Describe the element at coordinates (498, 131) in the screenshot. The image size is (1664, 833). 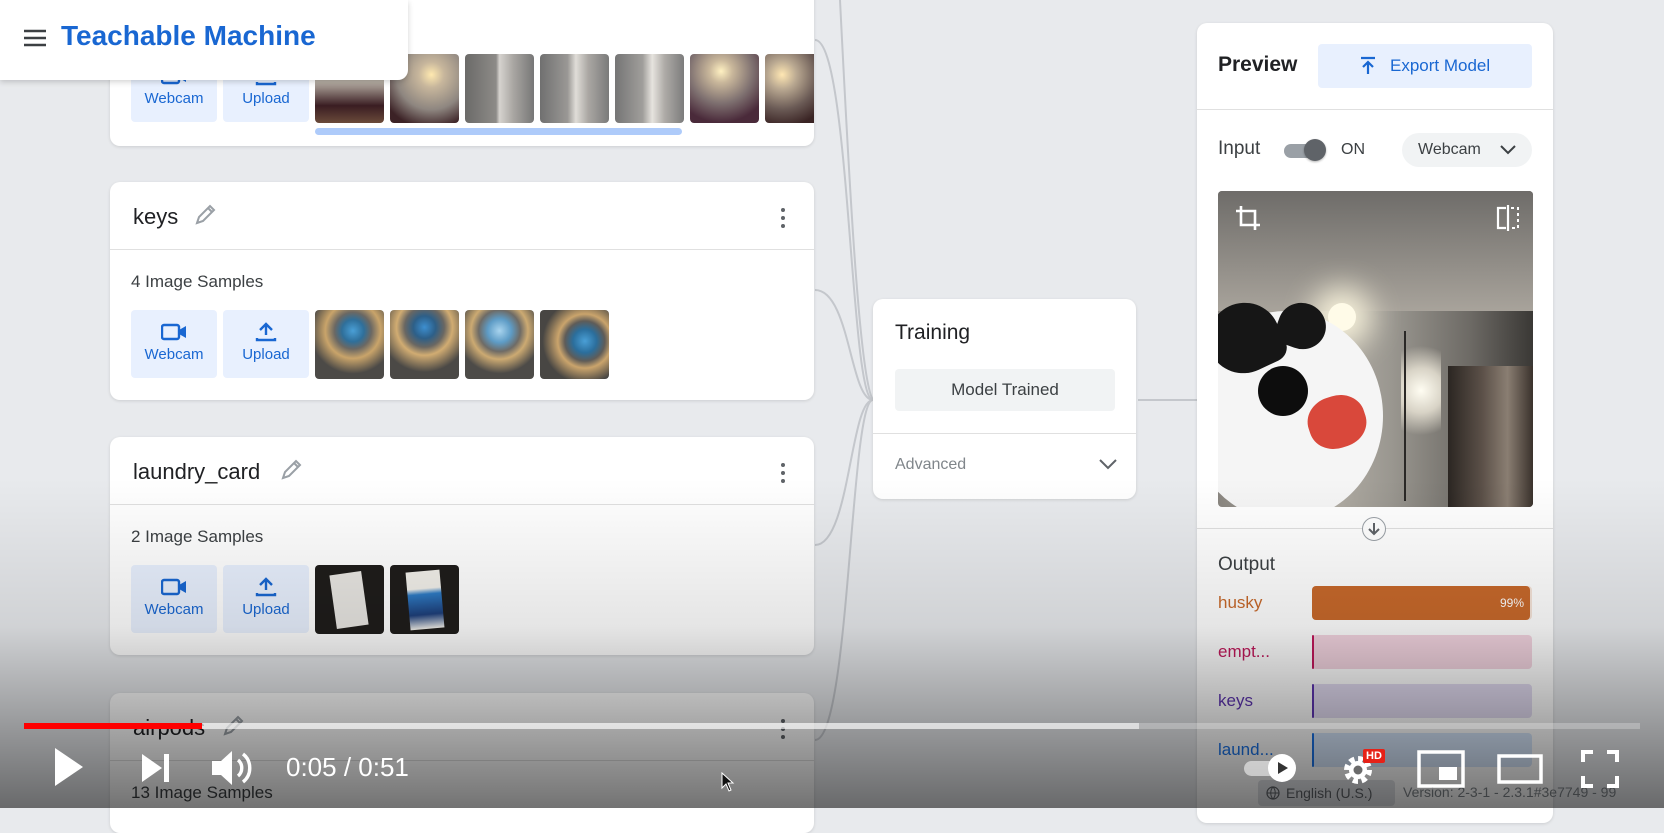
I see `thumbnail-scrollbar` at that location.